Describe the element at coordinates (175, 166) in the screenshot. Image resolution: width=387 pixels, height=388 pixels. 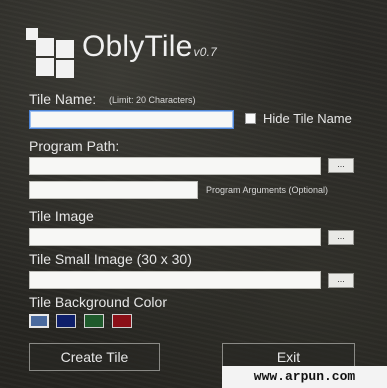
I see `program-path-input` at that location.